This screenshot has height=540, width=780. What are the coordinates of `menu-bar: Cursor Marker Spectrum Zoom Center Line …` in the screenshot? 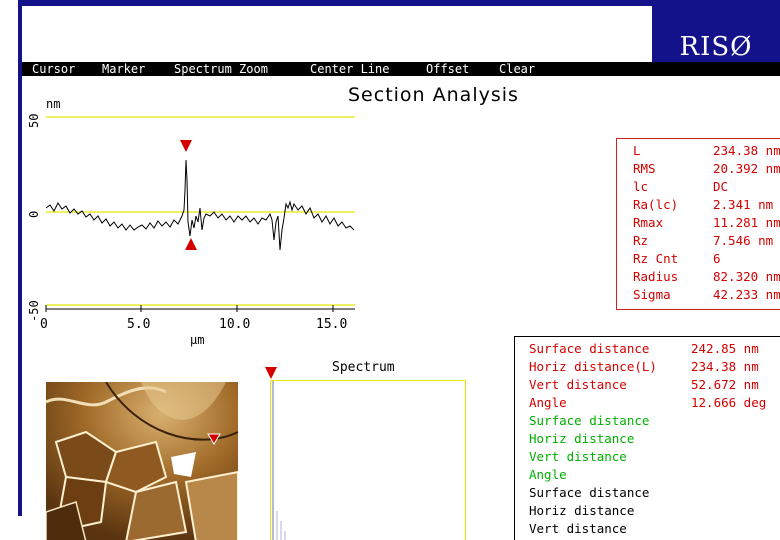 It's located at (401, 69).